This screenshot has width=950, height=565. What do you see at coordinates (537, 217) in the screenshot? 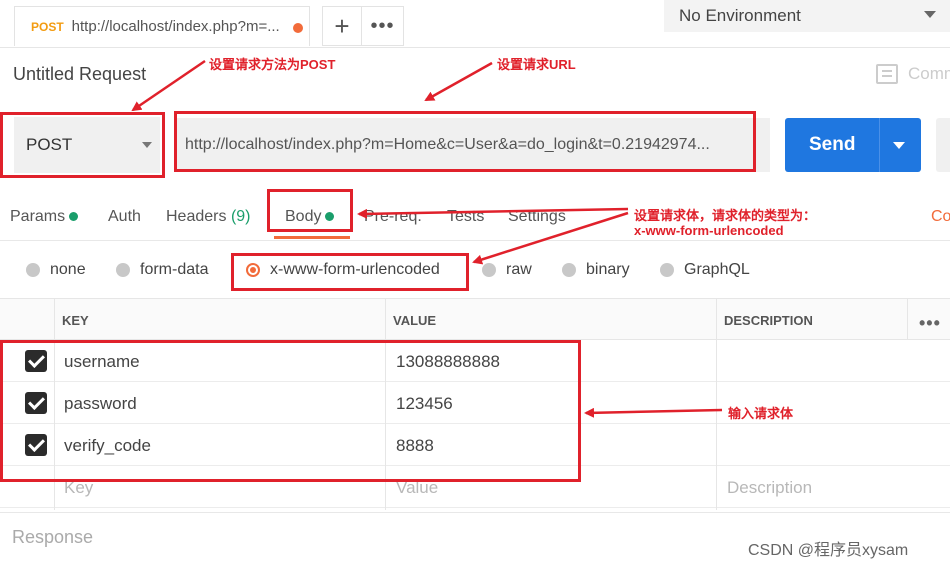
I see `tab-settings: Settings` at bounding box center [537, 217].